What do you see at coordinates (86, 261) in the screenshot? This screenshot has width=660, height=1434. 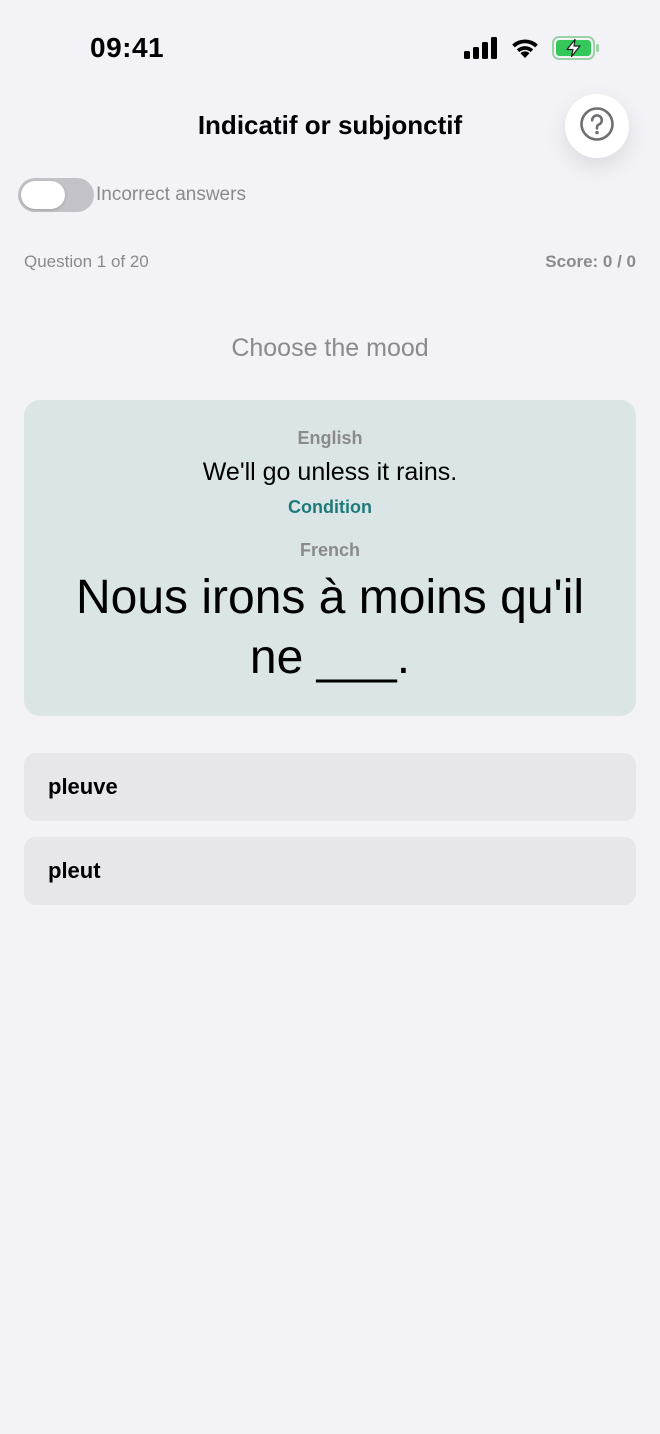 I see `question-counter: Question 1 of 20` at bounding box center [86, 261].